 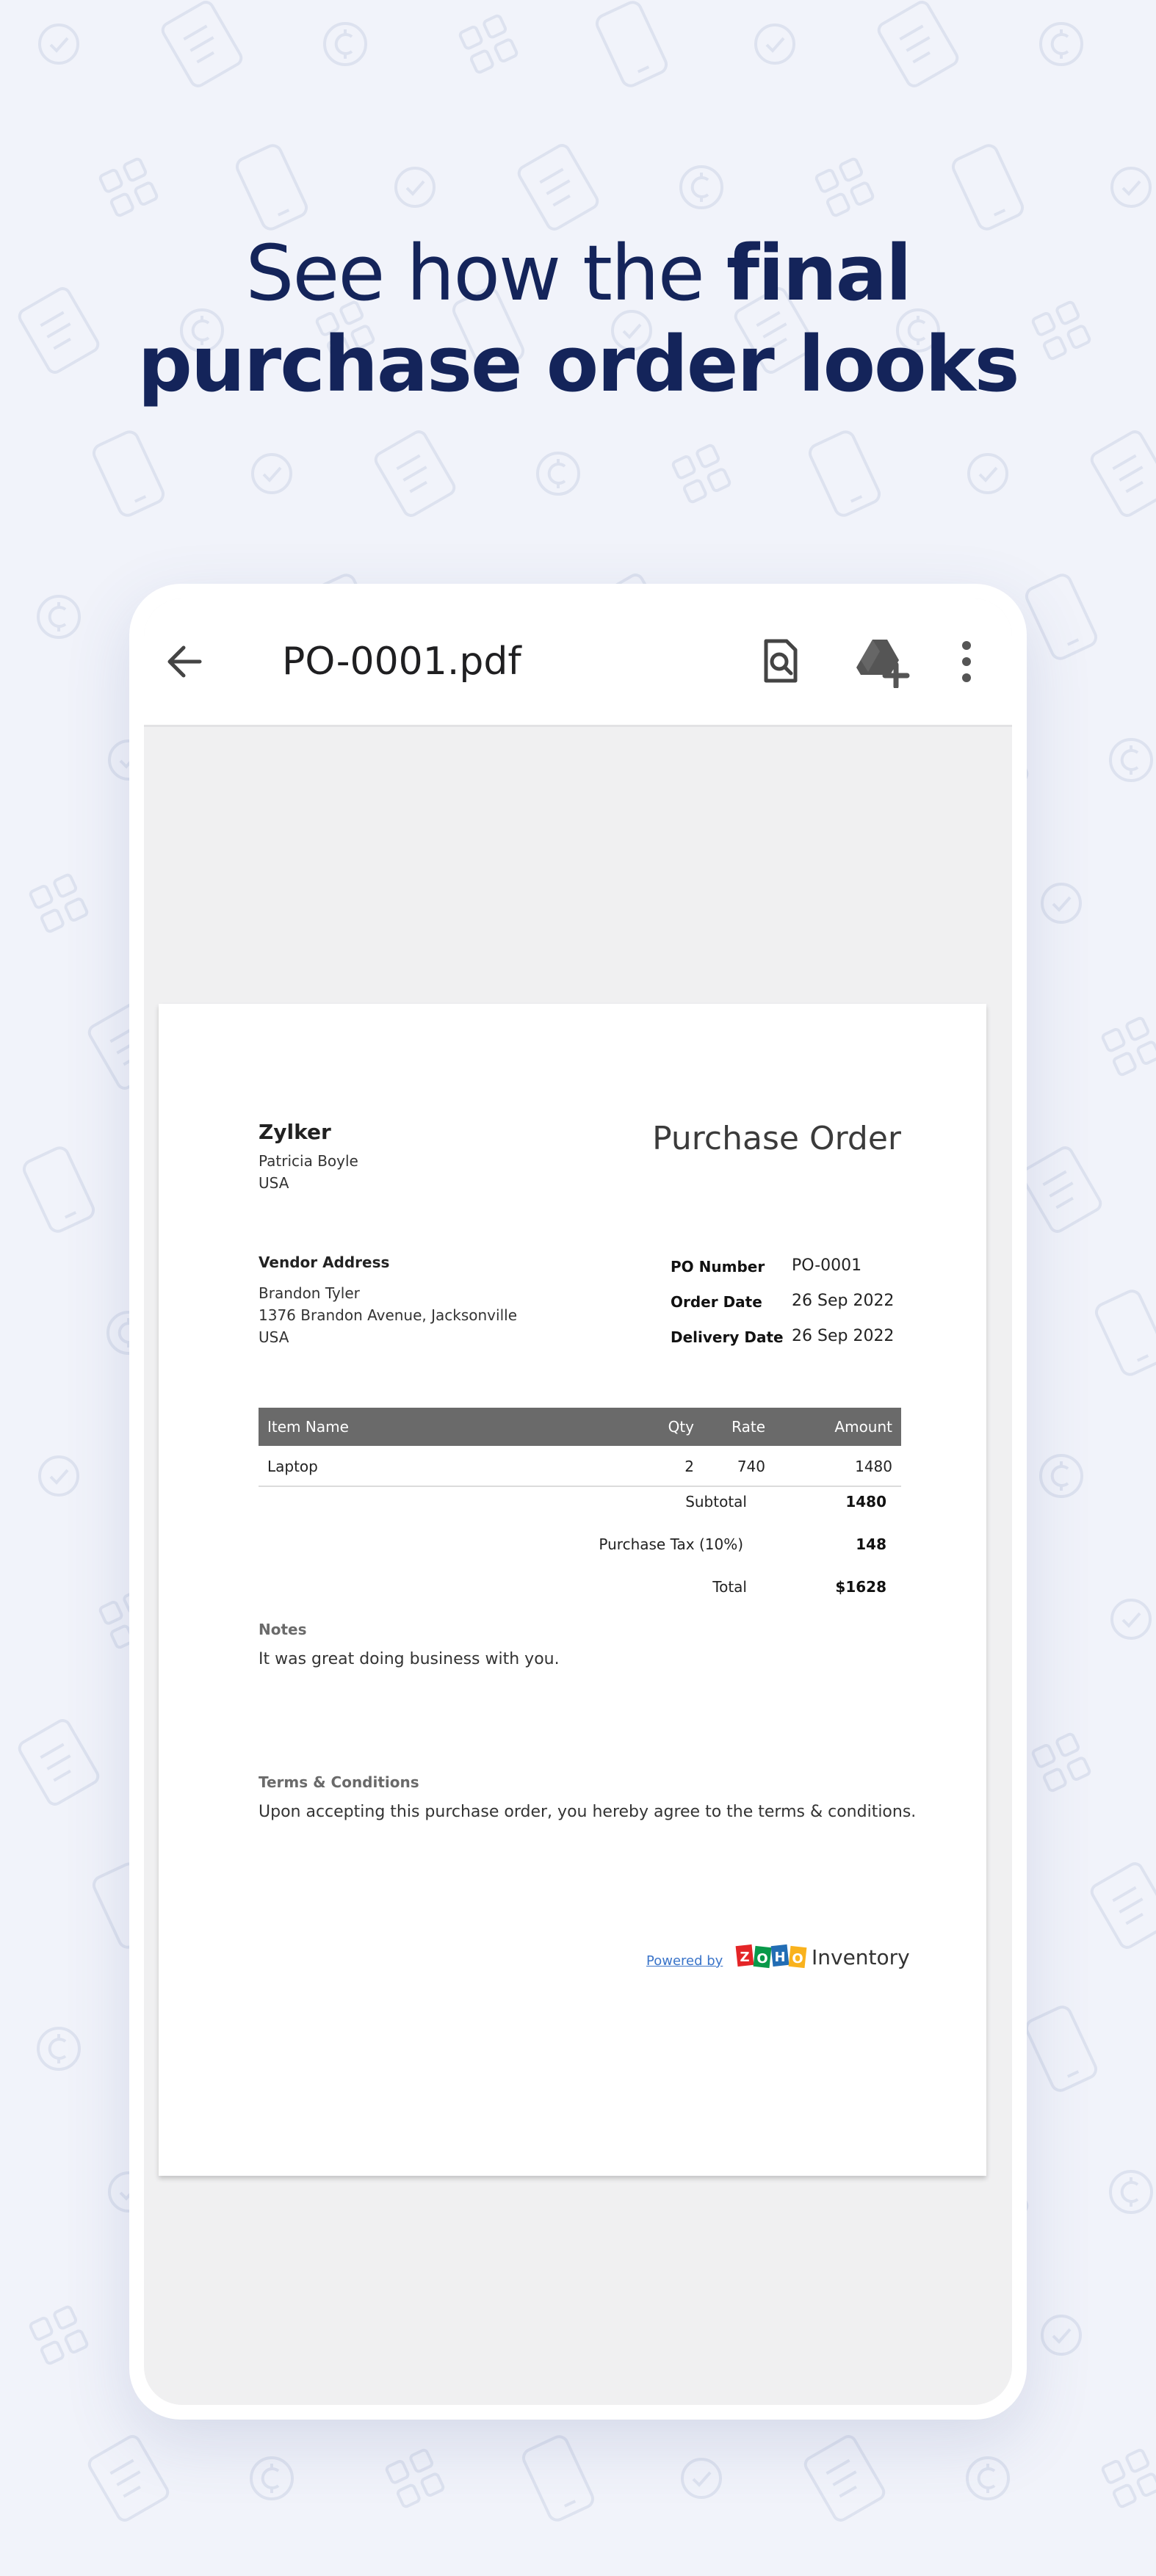 I want to click on document-search-icon, so click(x=780, y=661).